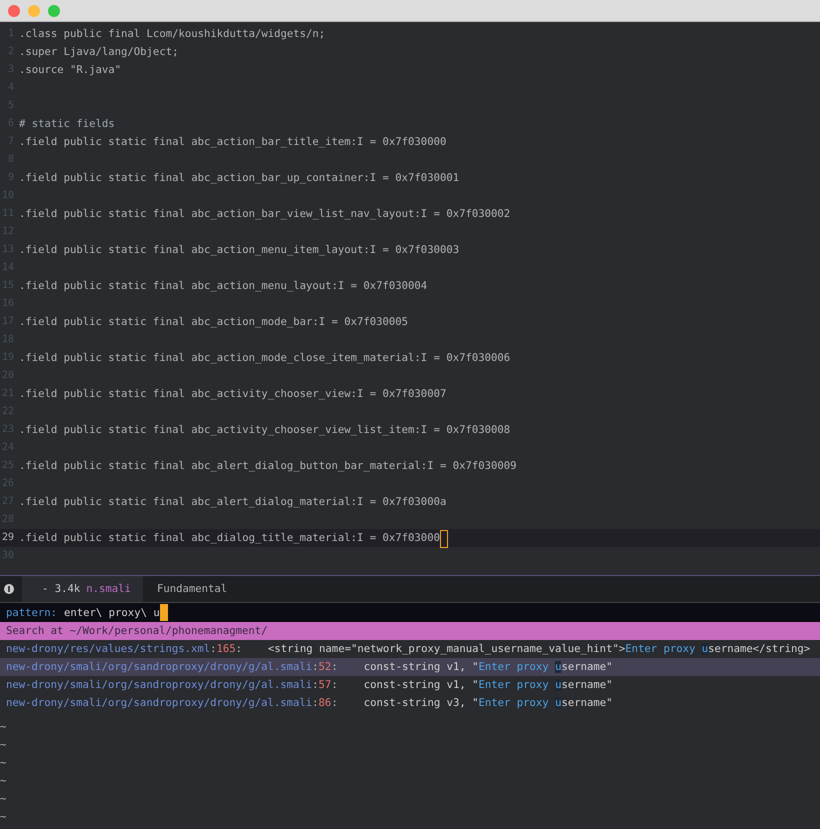  Describe the element at coordinates (229, 538) in the screenshot. I see `code-line: .field public static final abc_dialog_title_material:I = 0x7f03000` at that location.